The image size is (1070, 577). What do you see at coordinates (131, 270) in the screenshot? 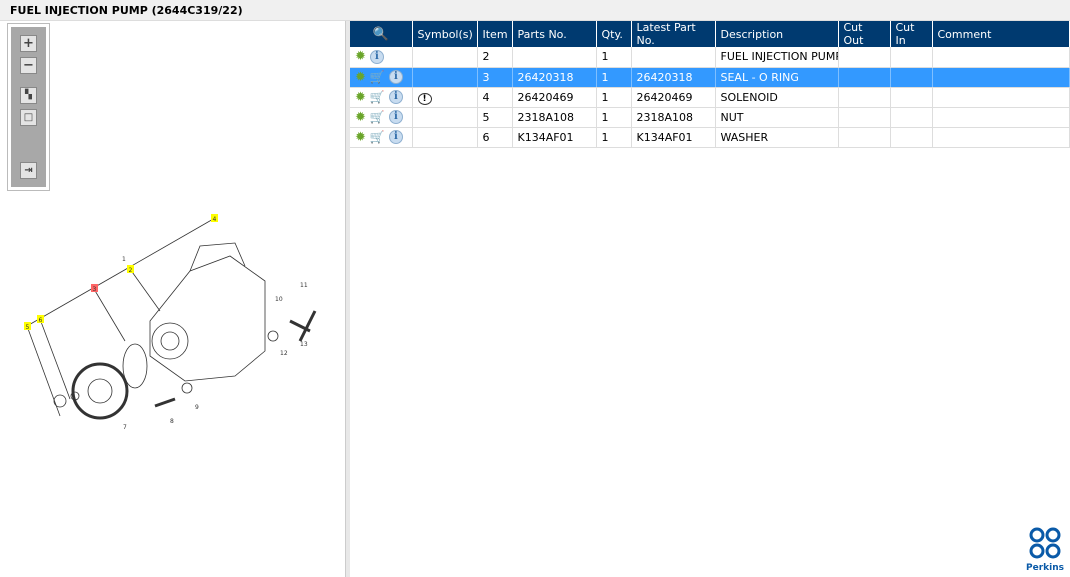
I see `callout-2: 2` at bounding box center [131, 270].